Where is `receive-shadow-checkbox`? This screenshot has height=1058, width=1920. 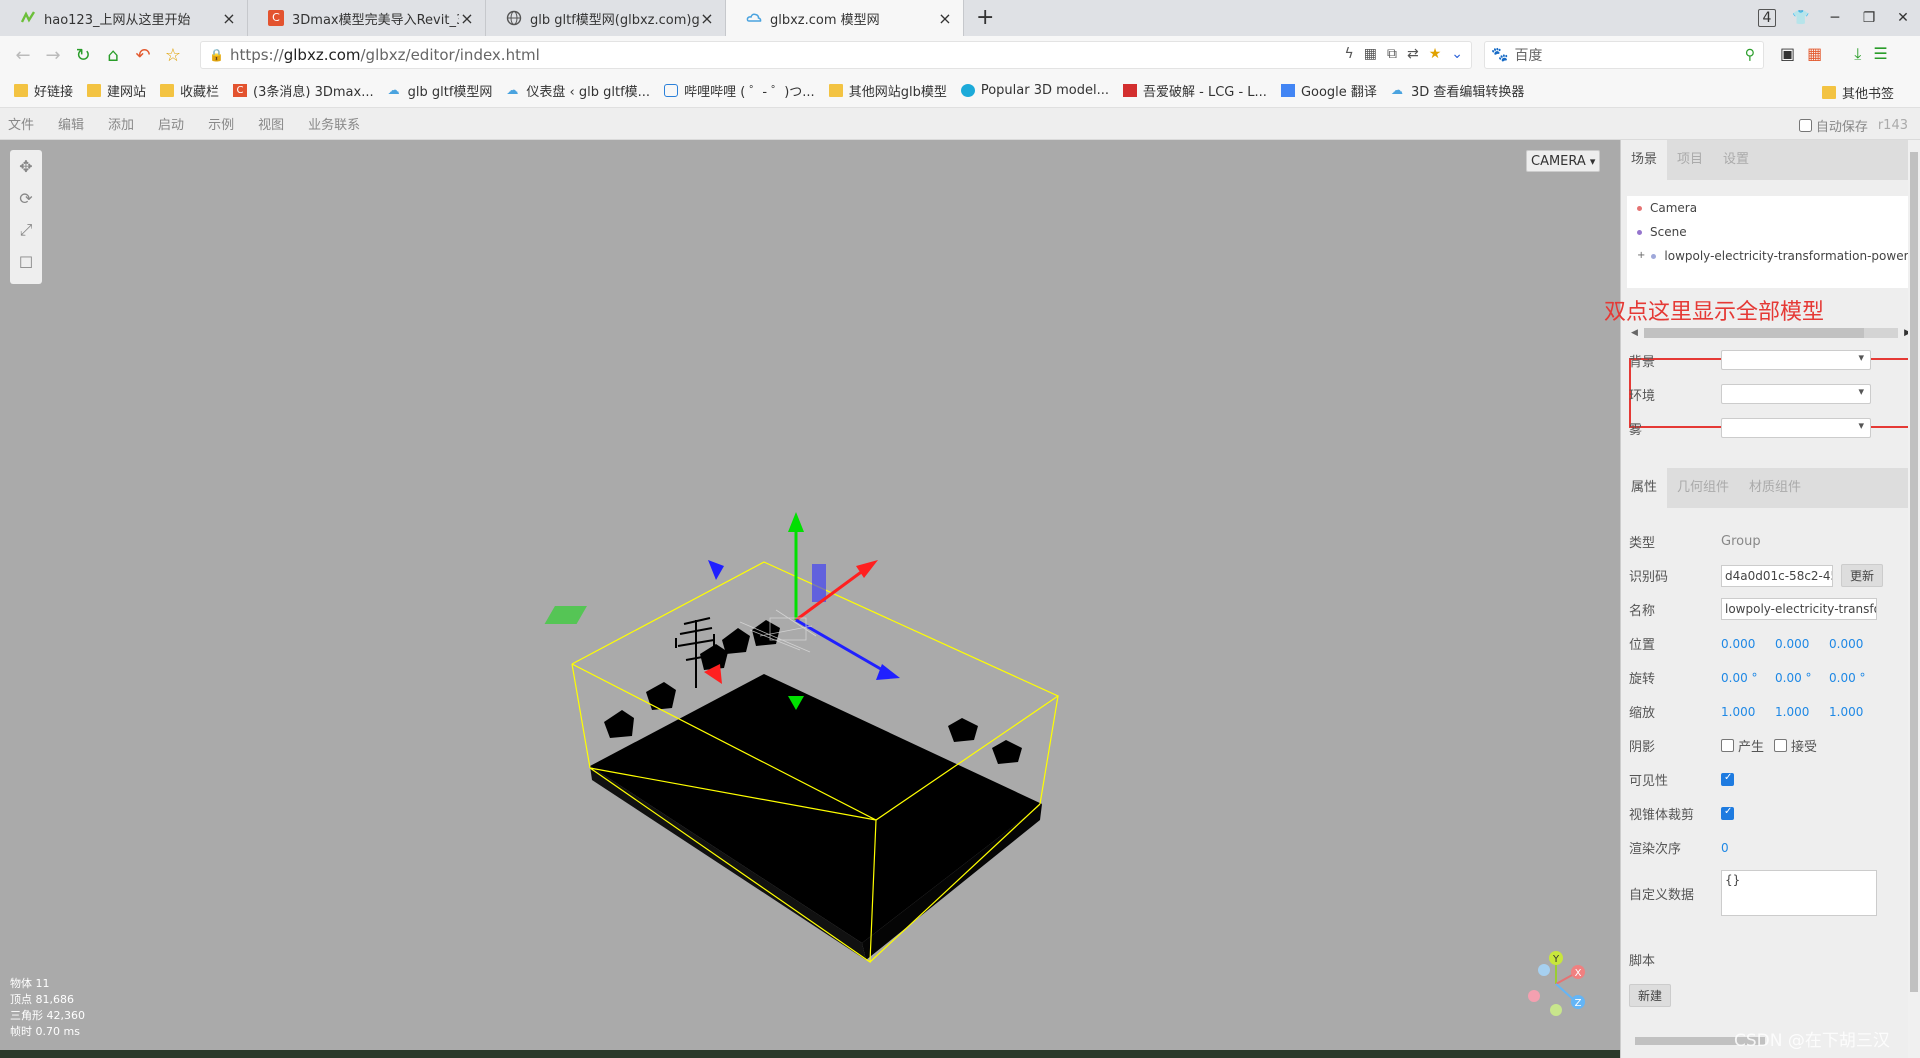
receive-shadow-checkbox is located at coordinates (1781, 745).